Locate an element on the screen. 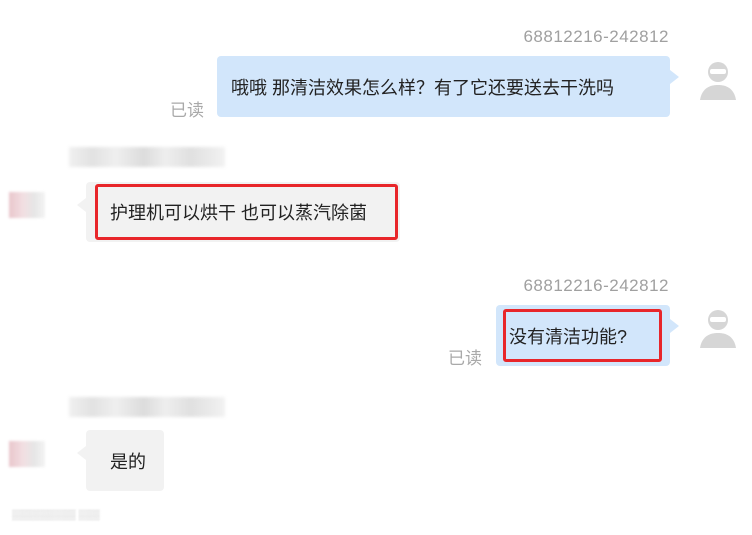  message-bubble-incoming: 是的 is located at coordinates (125, 460).